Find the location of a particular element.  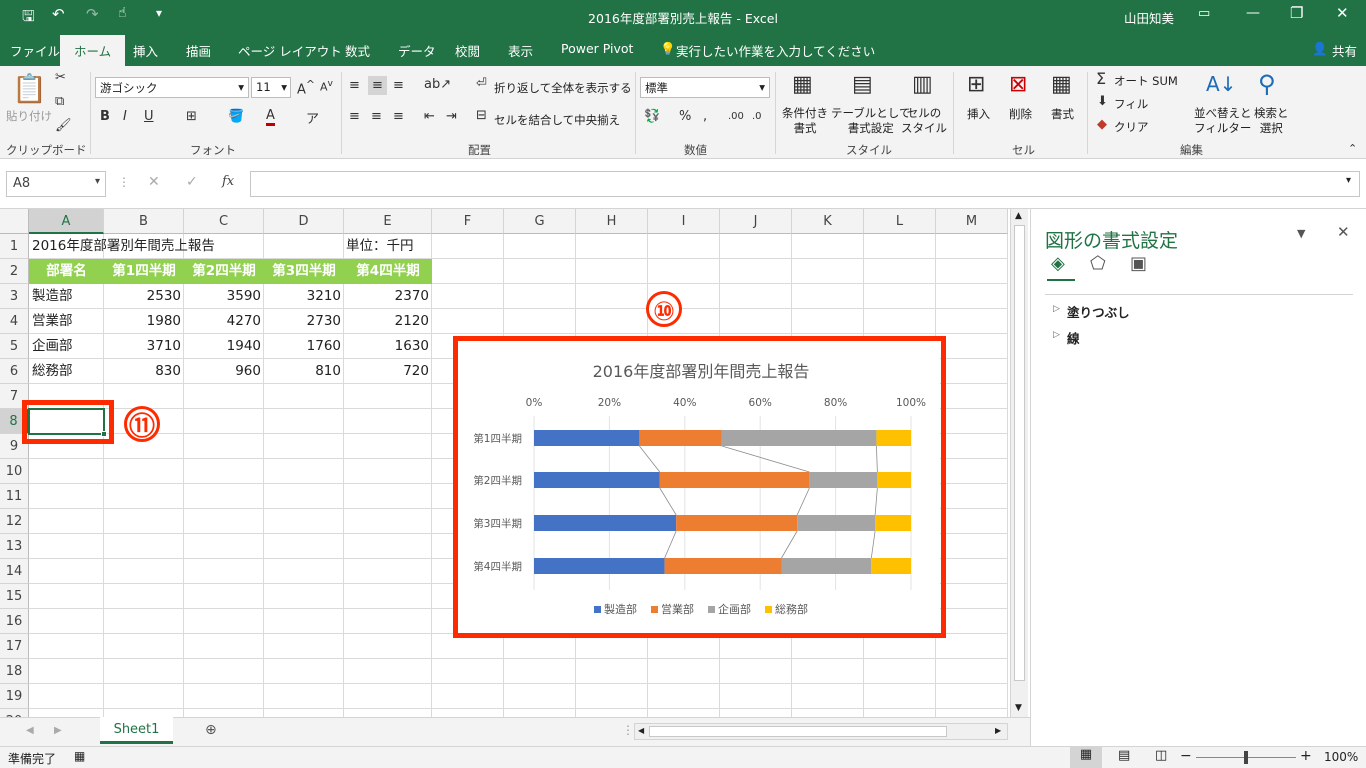

merge-center-button: セルを結合して中央揃え is located at coordinates (557, 120).